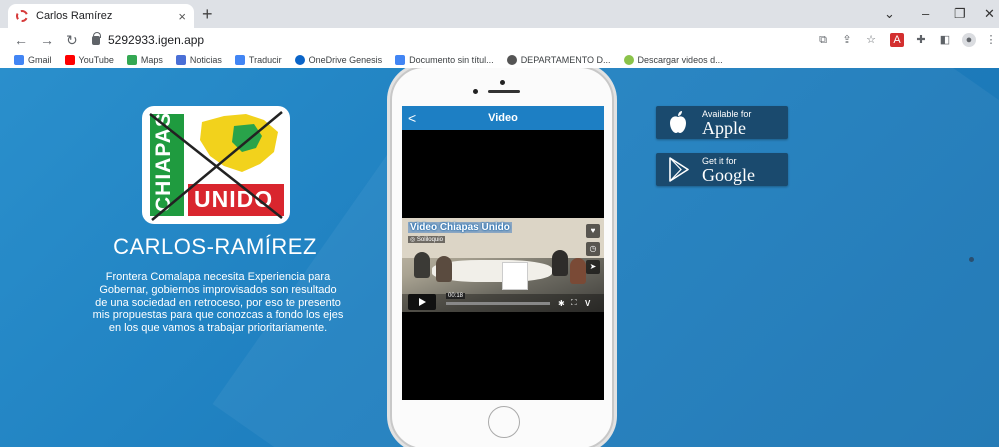 Image resolution: width=999 pixels, height=447 pixels. What do you see at coordinates (960, 14) in the screenshot?
I see `restore-button: ❐` at bounding box center [960, 14].